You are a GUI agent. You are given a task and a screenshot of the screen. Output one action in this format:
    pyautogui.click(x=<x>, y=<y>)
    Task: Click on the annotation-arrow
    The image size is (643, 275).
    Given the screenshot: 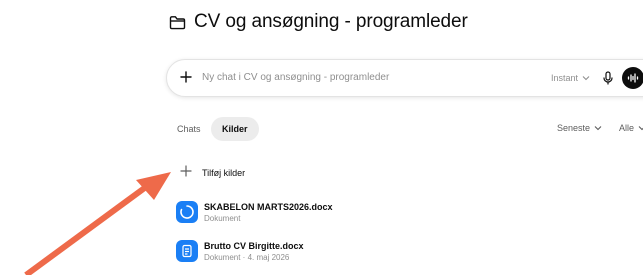 What is the action you would take?
    pyautogui.click(x=97, y=223)
    